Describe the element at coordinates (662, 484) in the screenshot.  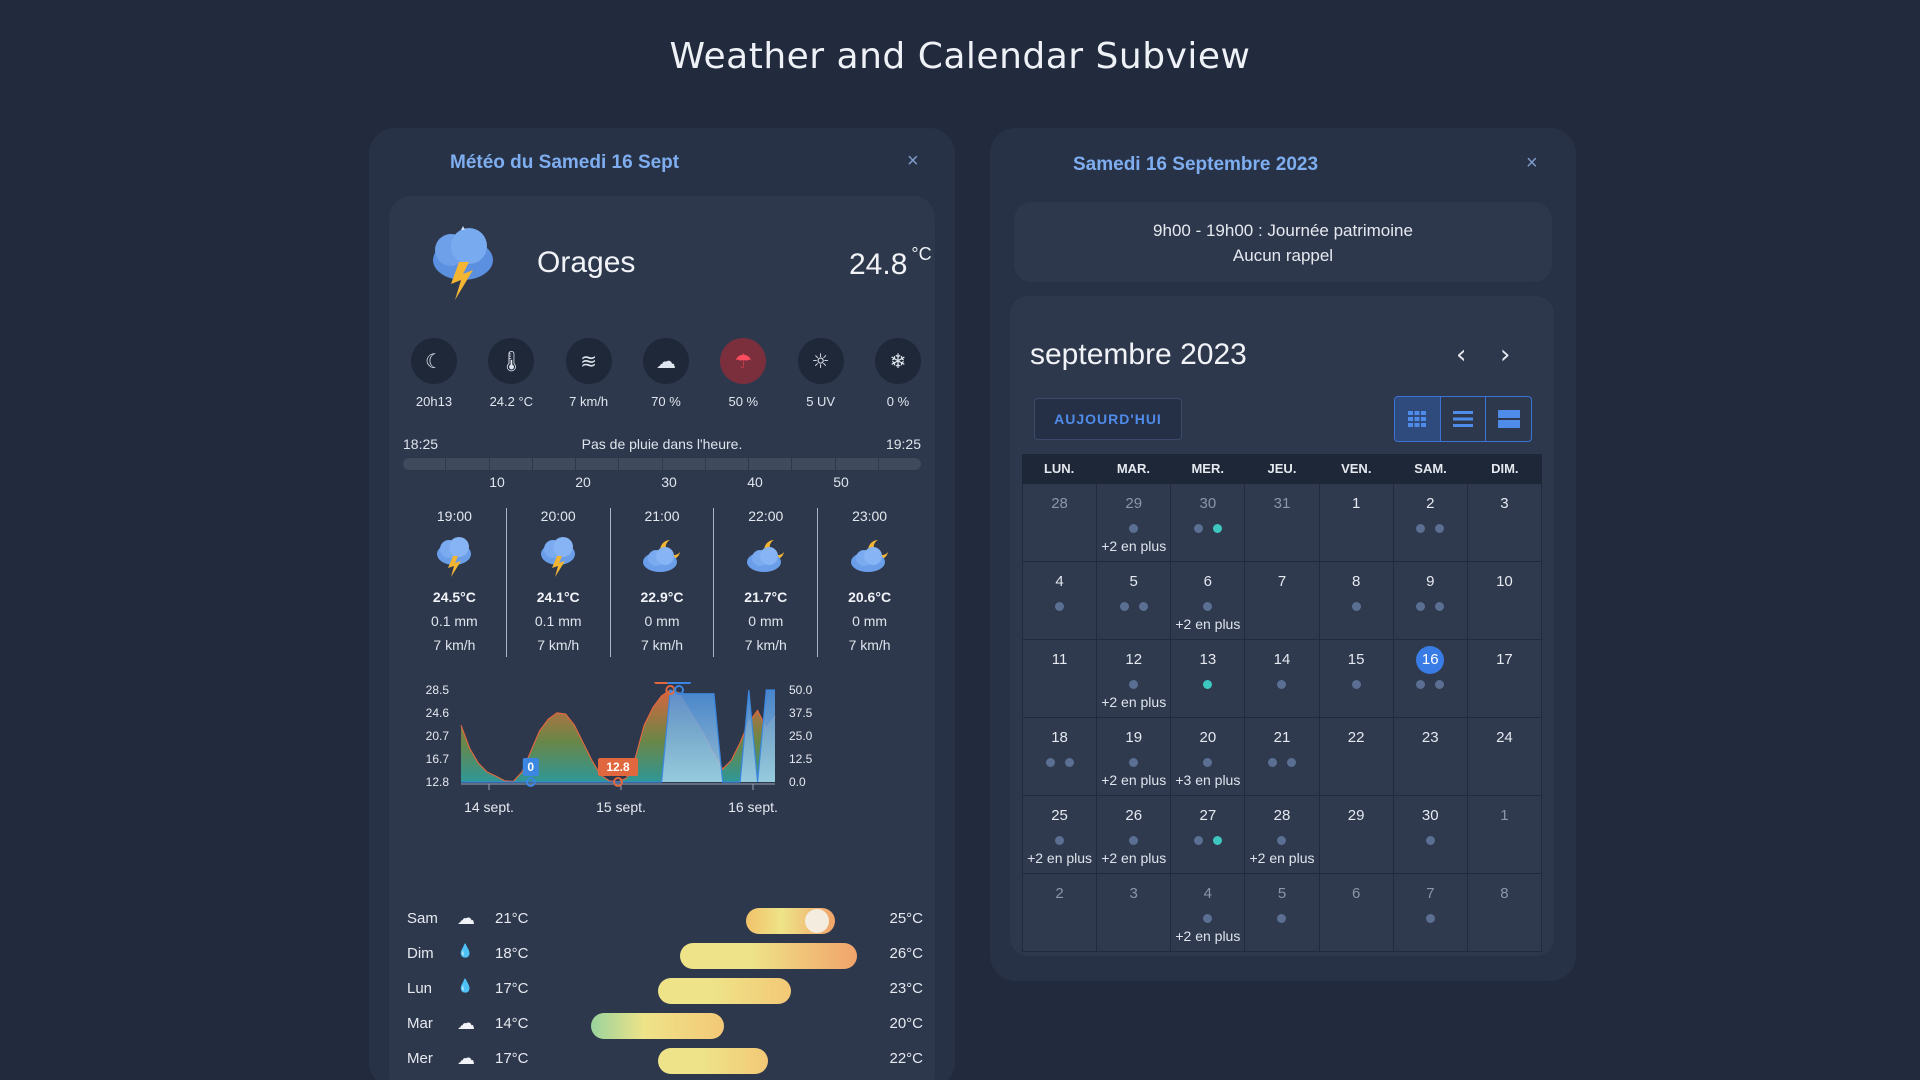
I see `rain-ticks: 10 20 30 40 50` at that location.